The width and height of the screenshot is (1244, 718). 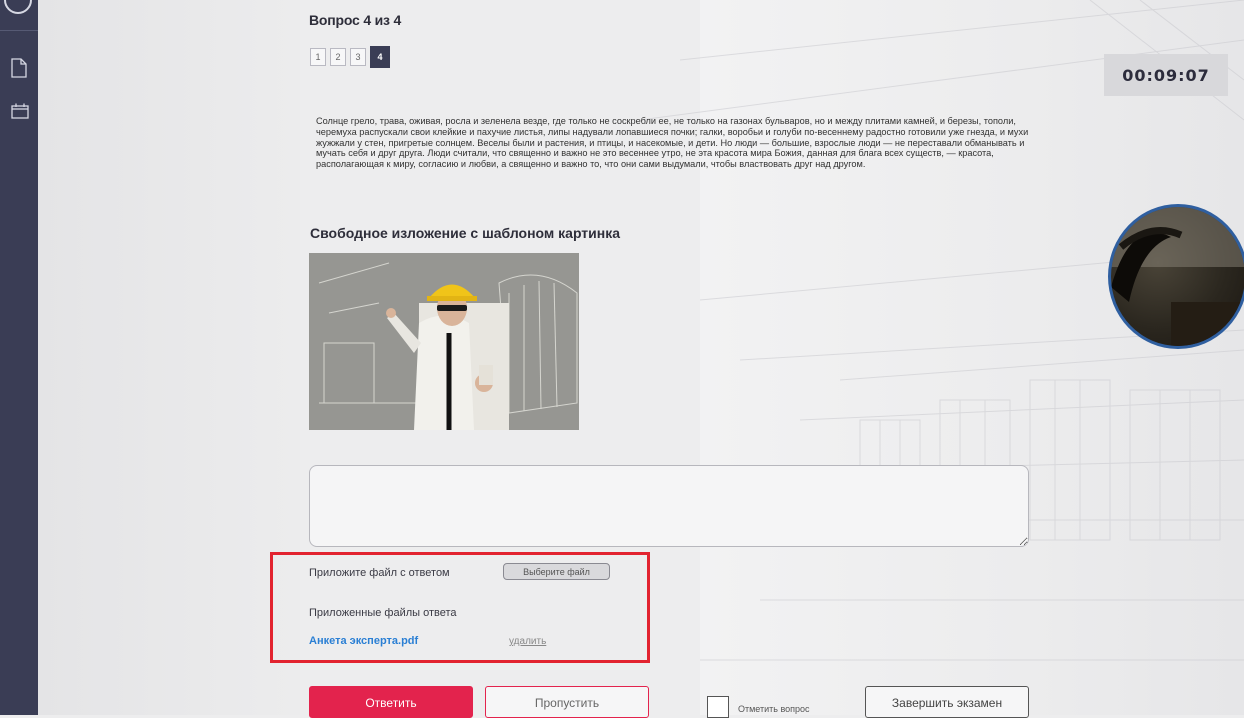 What do you see at coordinates (556, 571) in the screenshot?
I see `choose-file-button: Выберите файл` at bounding box center [556, 571].